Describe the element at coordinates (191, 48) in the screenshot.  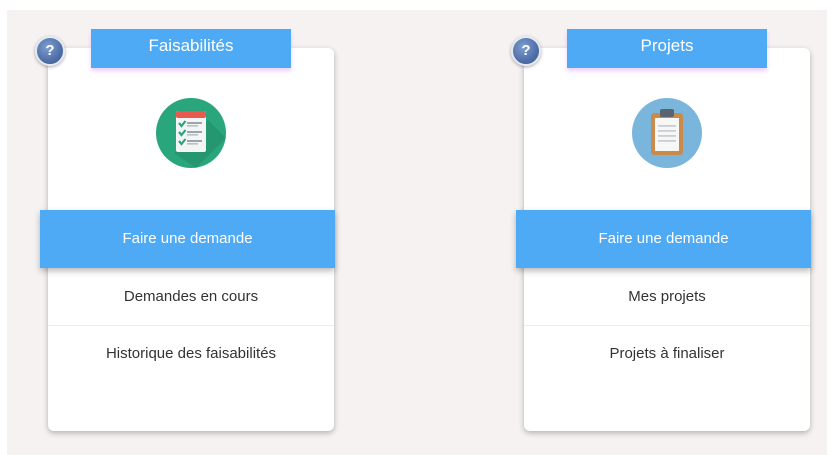
I see `feasibility-card-title: Faisabilités` at that location.